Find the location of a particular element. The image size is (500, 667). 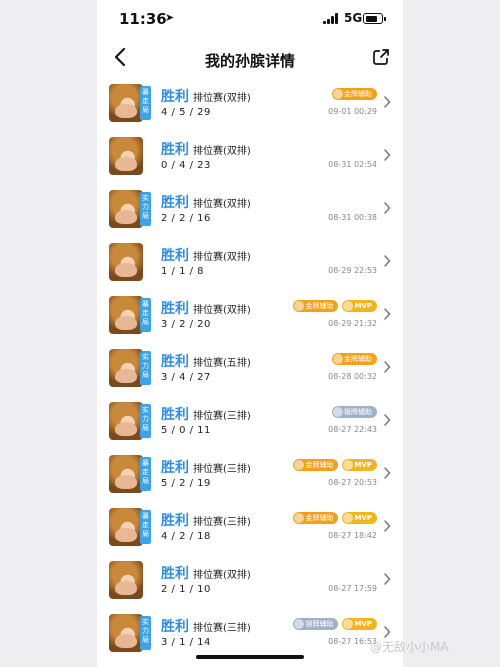

match-row: 实力局 胜利 排位赛(双排) 2 / 2 / 16 08-31 00:38 is located at coordinates (250, 212).